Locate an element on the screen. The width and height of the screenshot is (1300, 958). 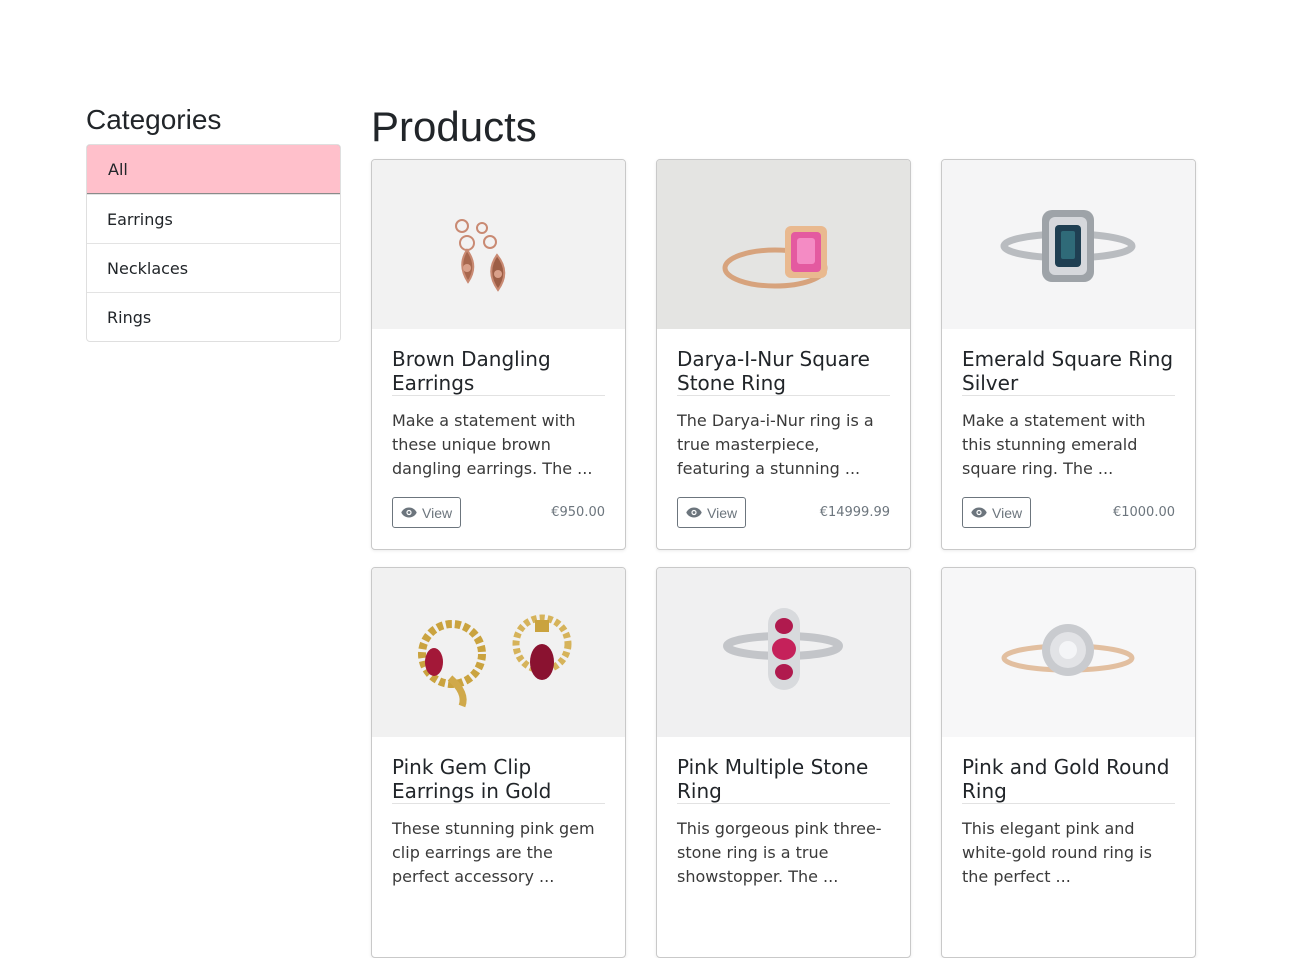
product-title: Darya-I-Nur Square Stone Ring is located at coordinates (783, 371).